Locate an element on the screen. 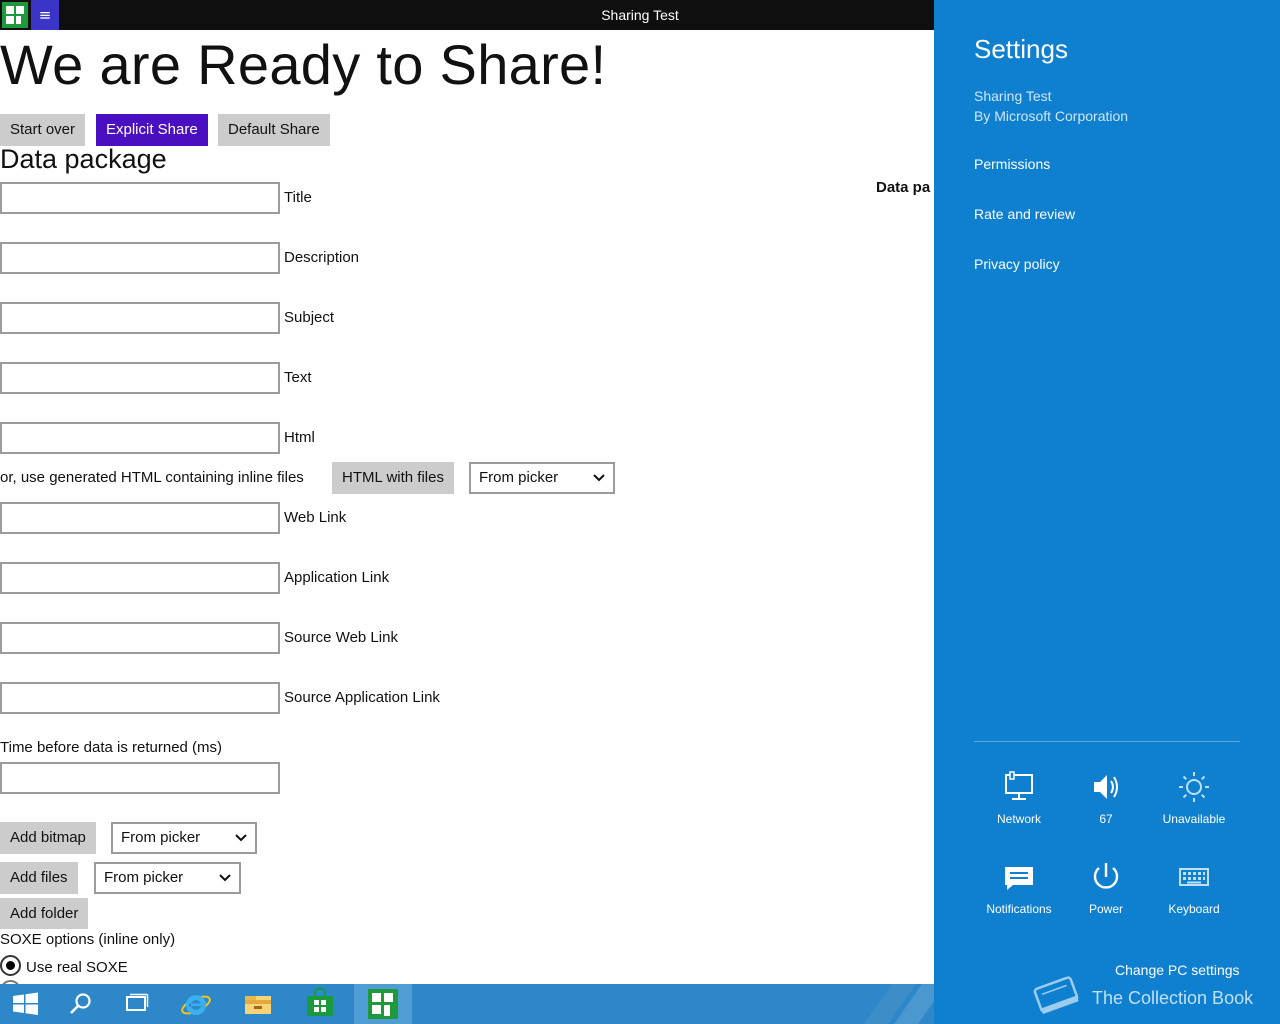 This screenshot has width=1280, height=1024. keyboard-tile: Keyboard is located at coordinates (1194, 888).